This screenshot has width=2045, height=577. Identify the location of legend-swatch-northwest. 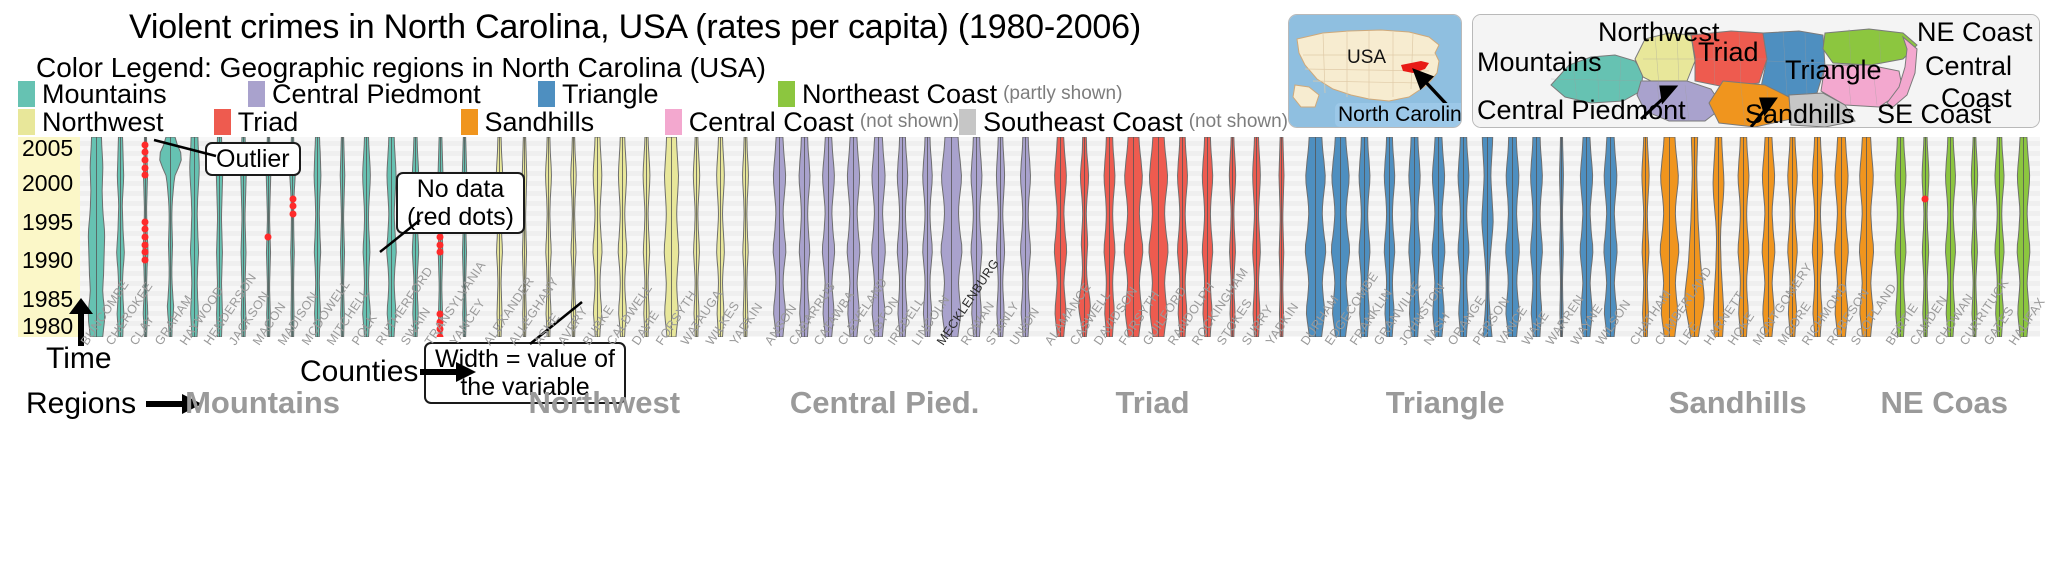
(26, 122).